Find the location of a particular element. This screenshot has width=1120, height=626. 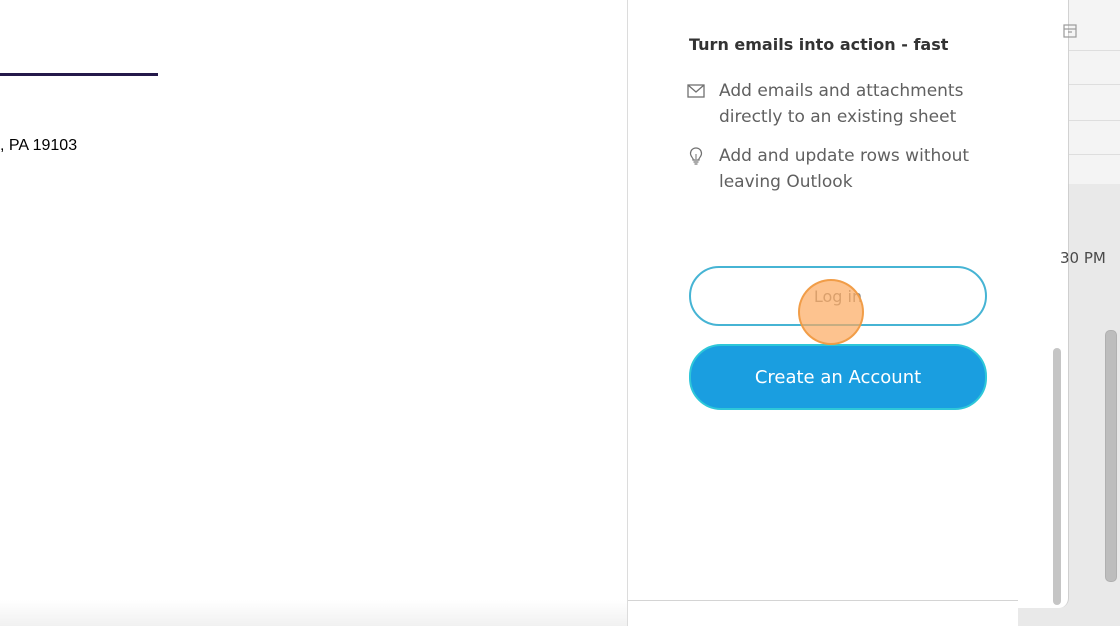

lightbulb-icon is located at coordinates (696, 156).